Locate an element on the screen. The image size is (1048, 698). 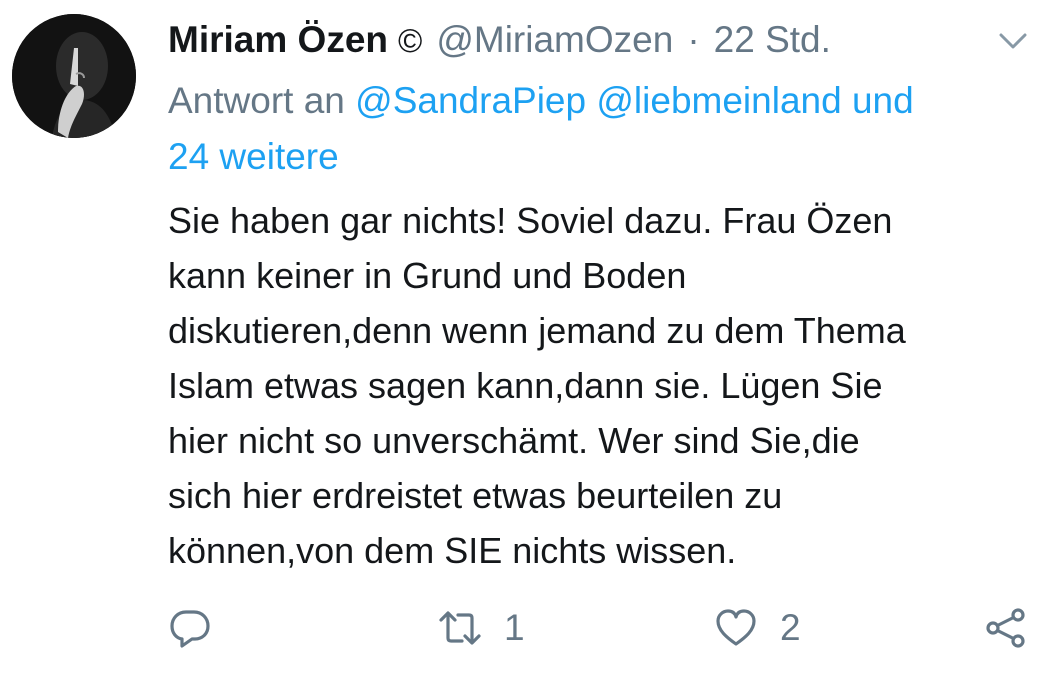
reply-icon is located at coordinates (190, 629).